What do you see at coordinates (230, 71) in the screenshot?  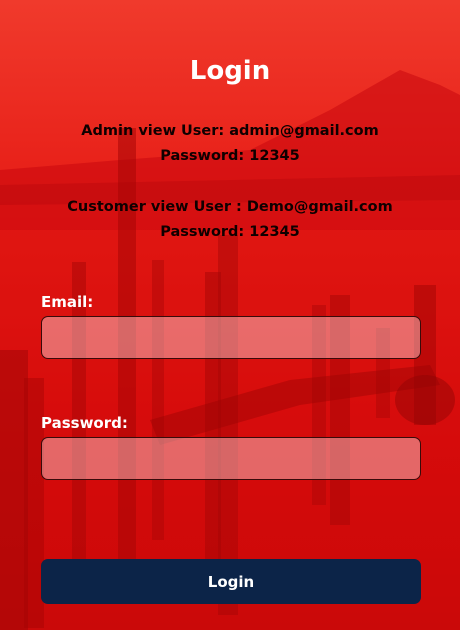 I see `page-title: Login` at bounding box center [230, 71].